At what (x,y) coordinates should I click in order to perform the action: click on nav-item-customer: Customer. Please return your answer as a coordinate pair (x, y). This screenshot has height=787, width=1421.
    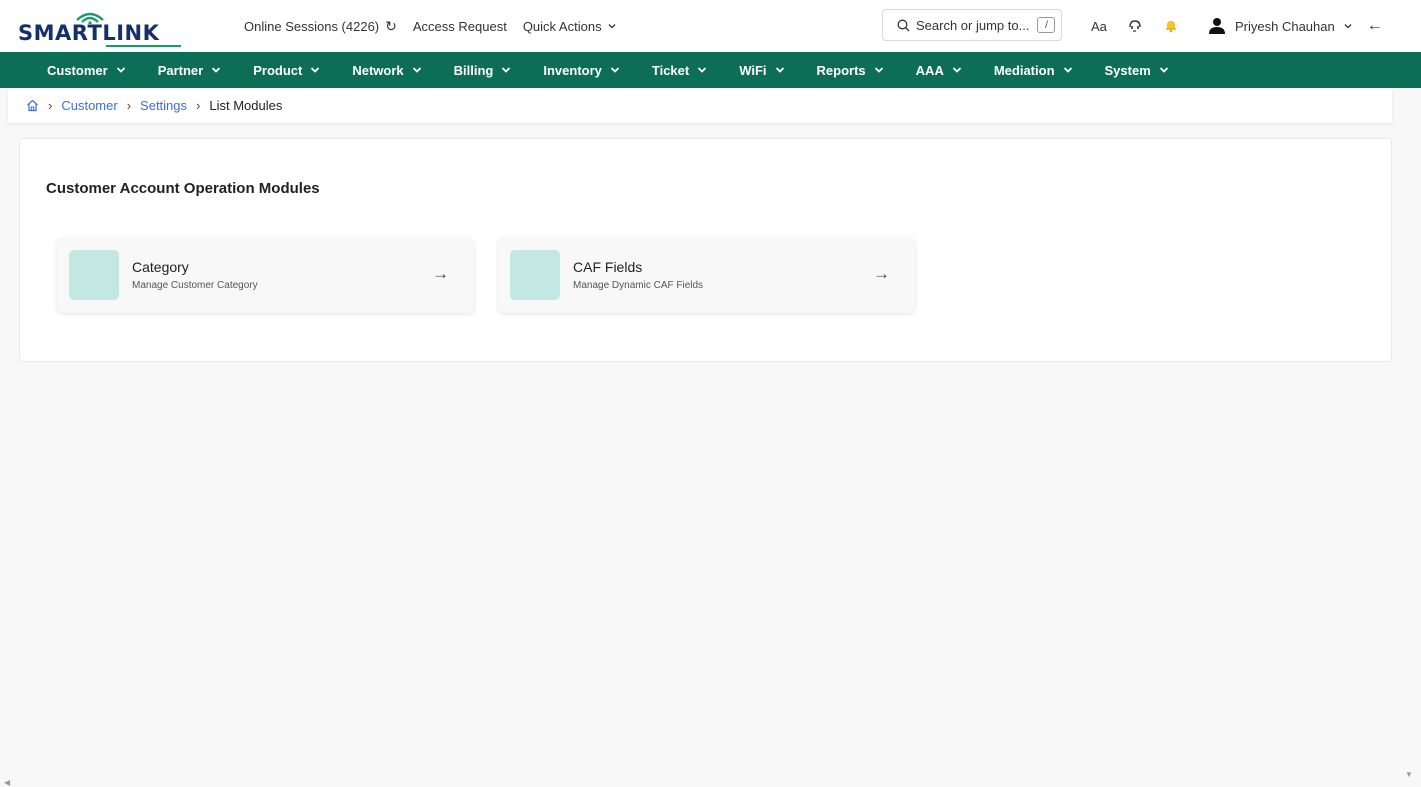
    Looking at the image, I should click on (86, 70).